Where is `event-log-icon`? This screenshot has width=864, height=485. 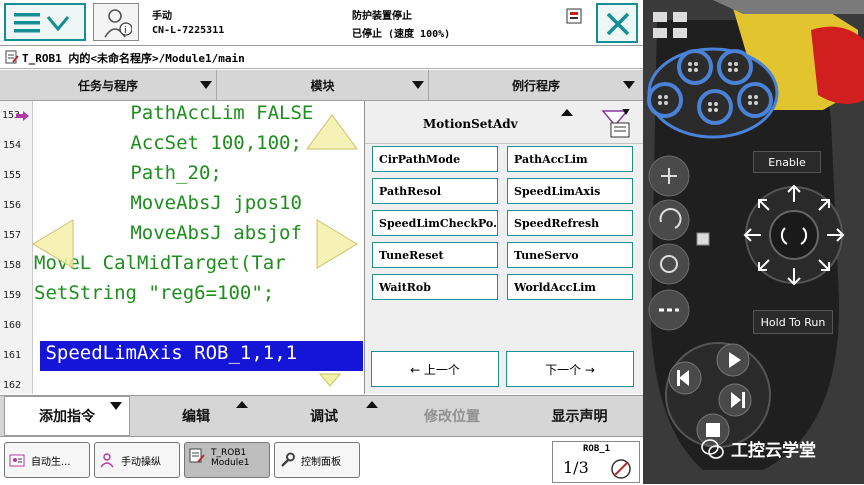 event-log-icon is located at coordinates (574, 16).